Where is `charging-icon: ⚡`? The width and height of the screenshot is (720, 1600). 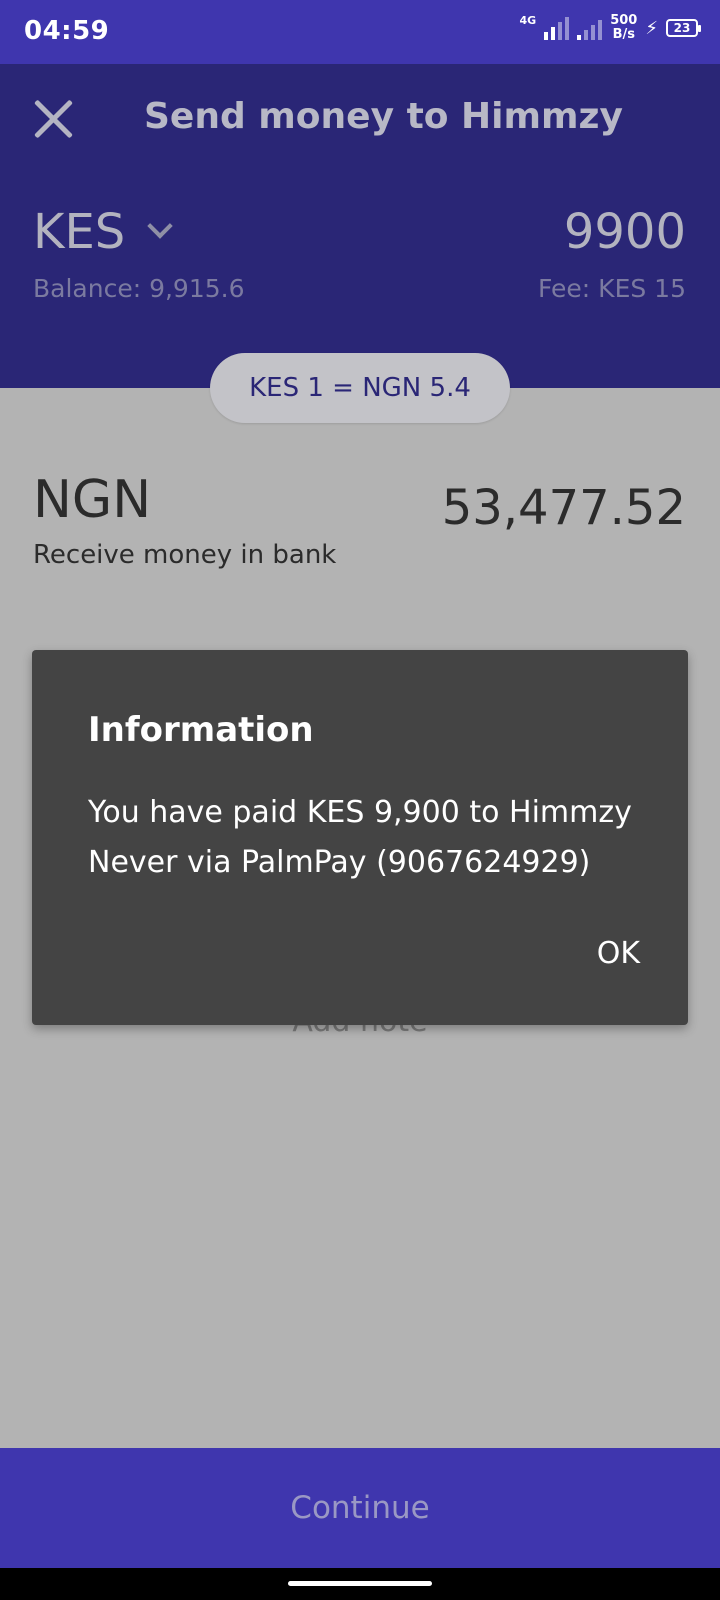
charging-icon: ⚡ is located at coordinates (651, 28).